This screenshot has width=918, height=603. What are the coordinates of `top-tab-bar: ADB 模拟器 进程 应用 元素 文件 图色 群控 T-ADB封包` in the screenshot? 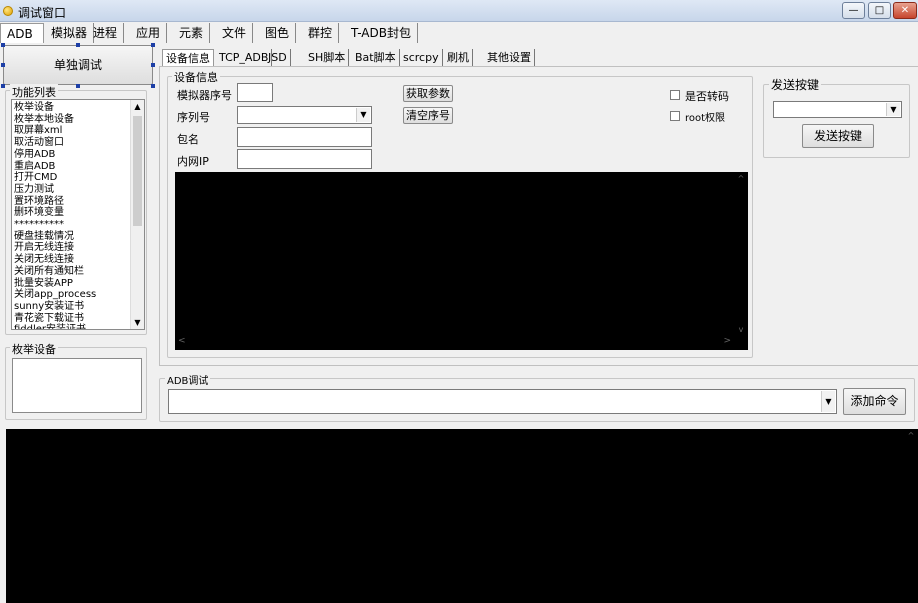 It's located at (459, 33).